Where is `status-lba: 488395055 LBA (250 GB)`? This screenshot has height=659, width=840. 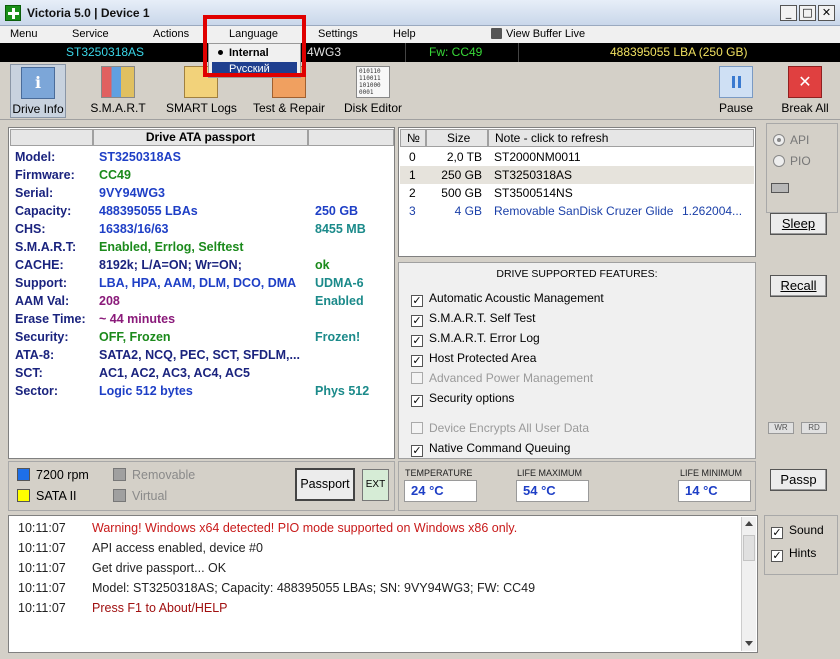 status-lba: 488395055 LBA (250 GB) is located at coordinates (679, 52).